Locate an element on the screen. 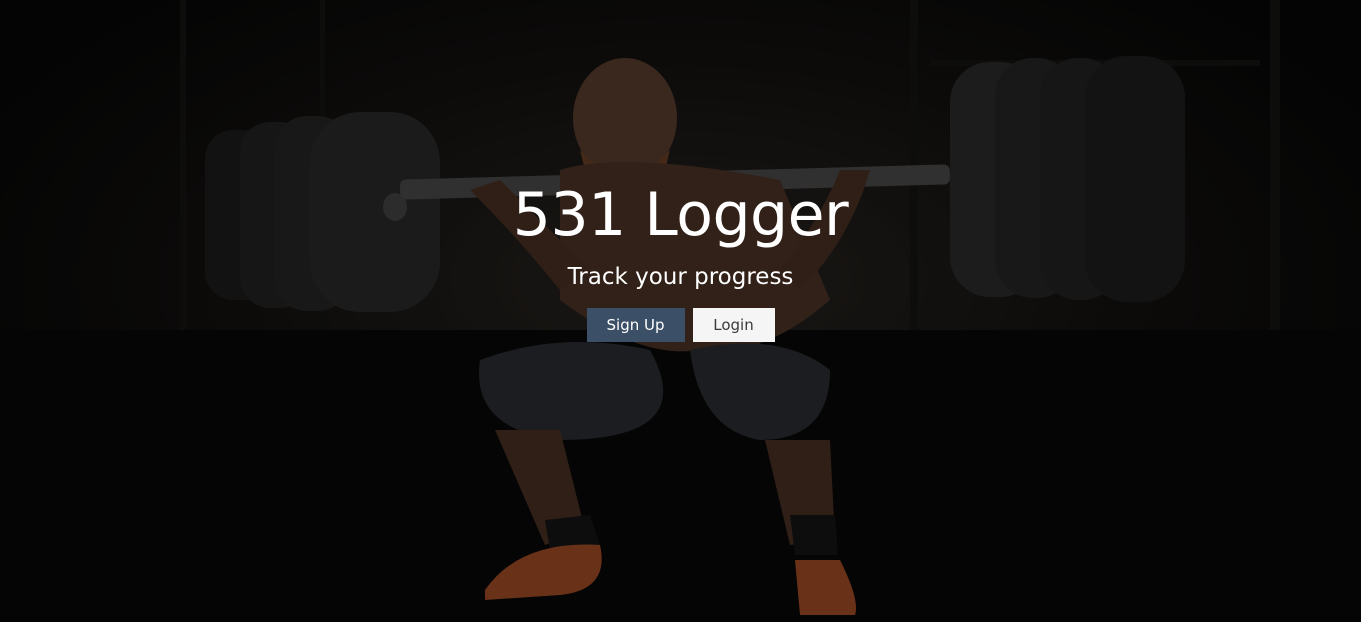 The height and width of the screenshot is (622, 1361). login-button: Login is located at coordinates (733, 325).